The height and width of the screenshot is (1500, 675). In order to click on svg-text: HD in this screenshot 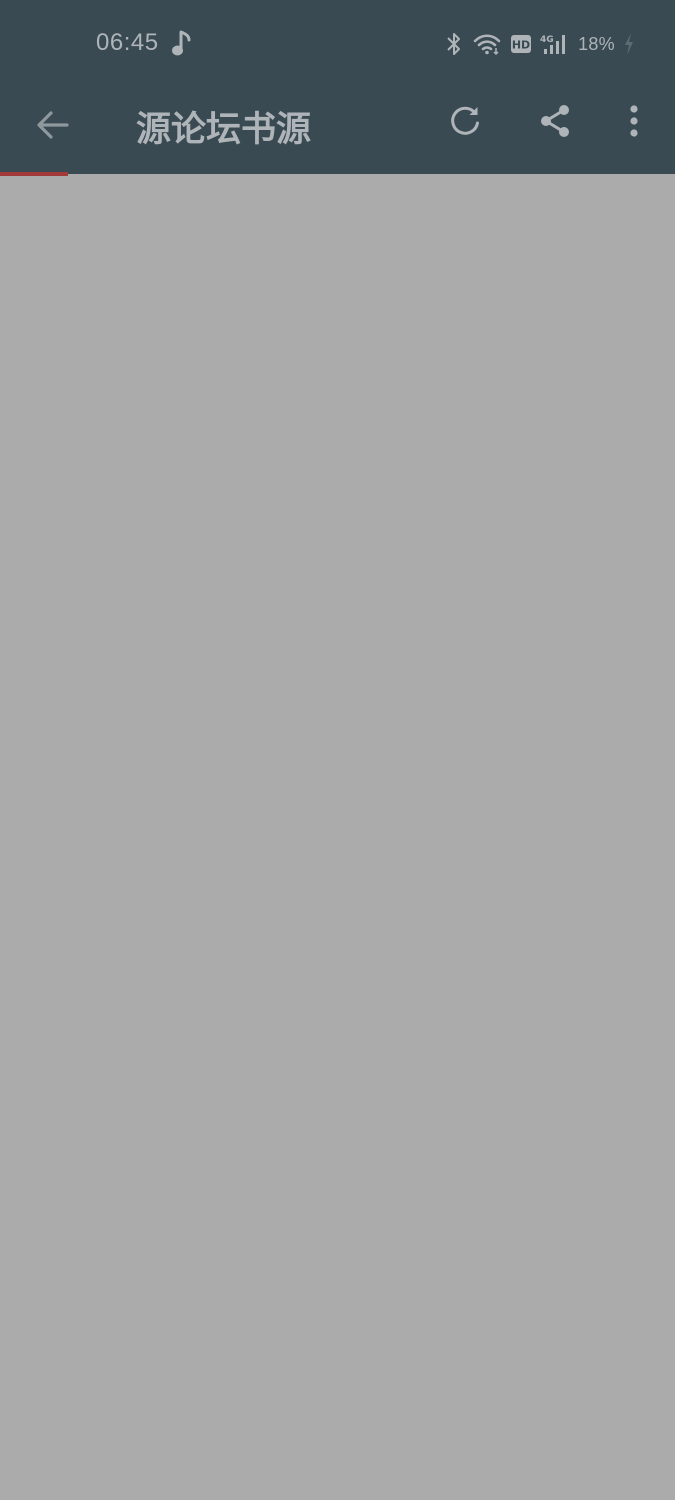, I will do `click(521, 45)`.